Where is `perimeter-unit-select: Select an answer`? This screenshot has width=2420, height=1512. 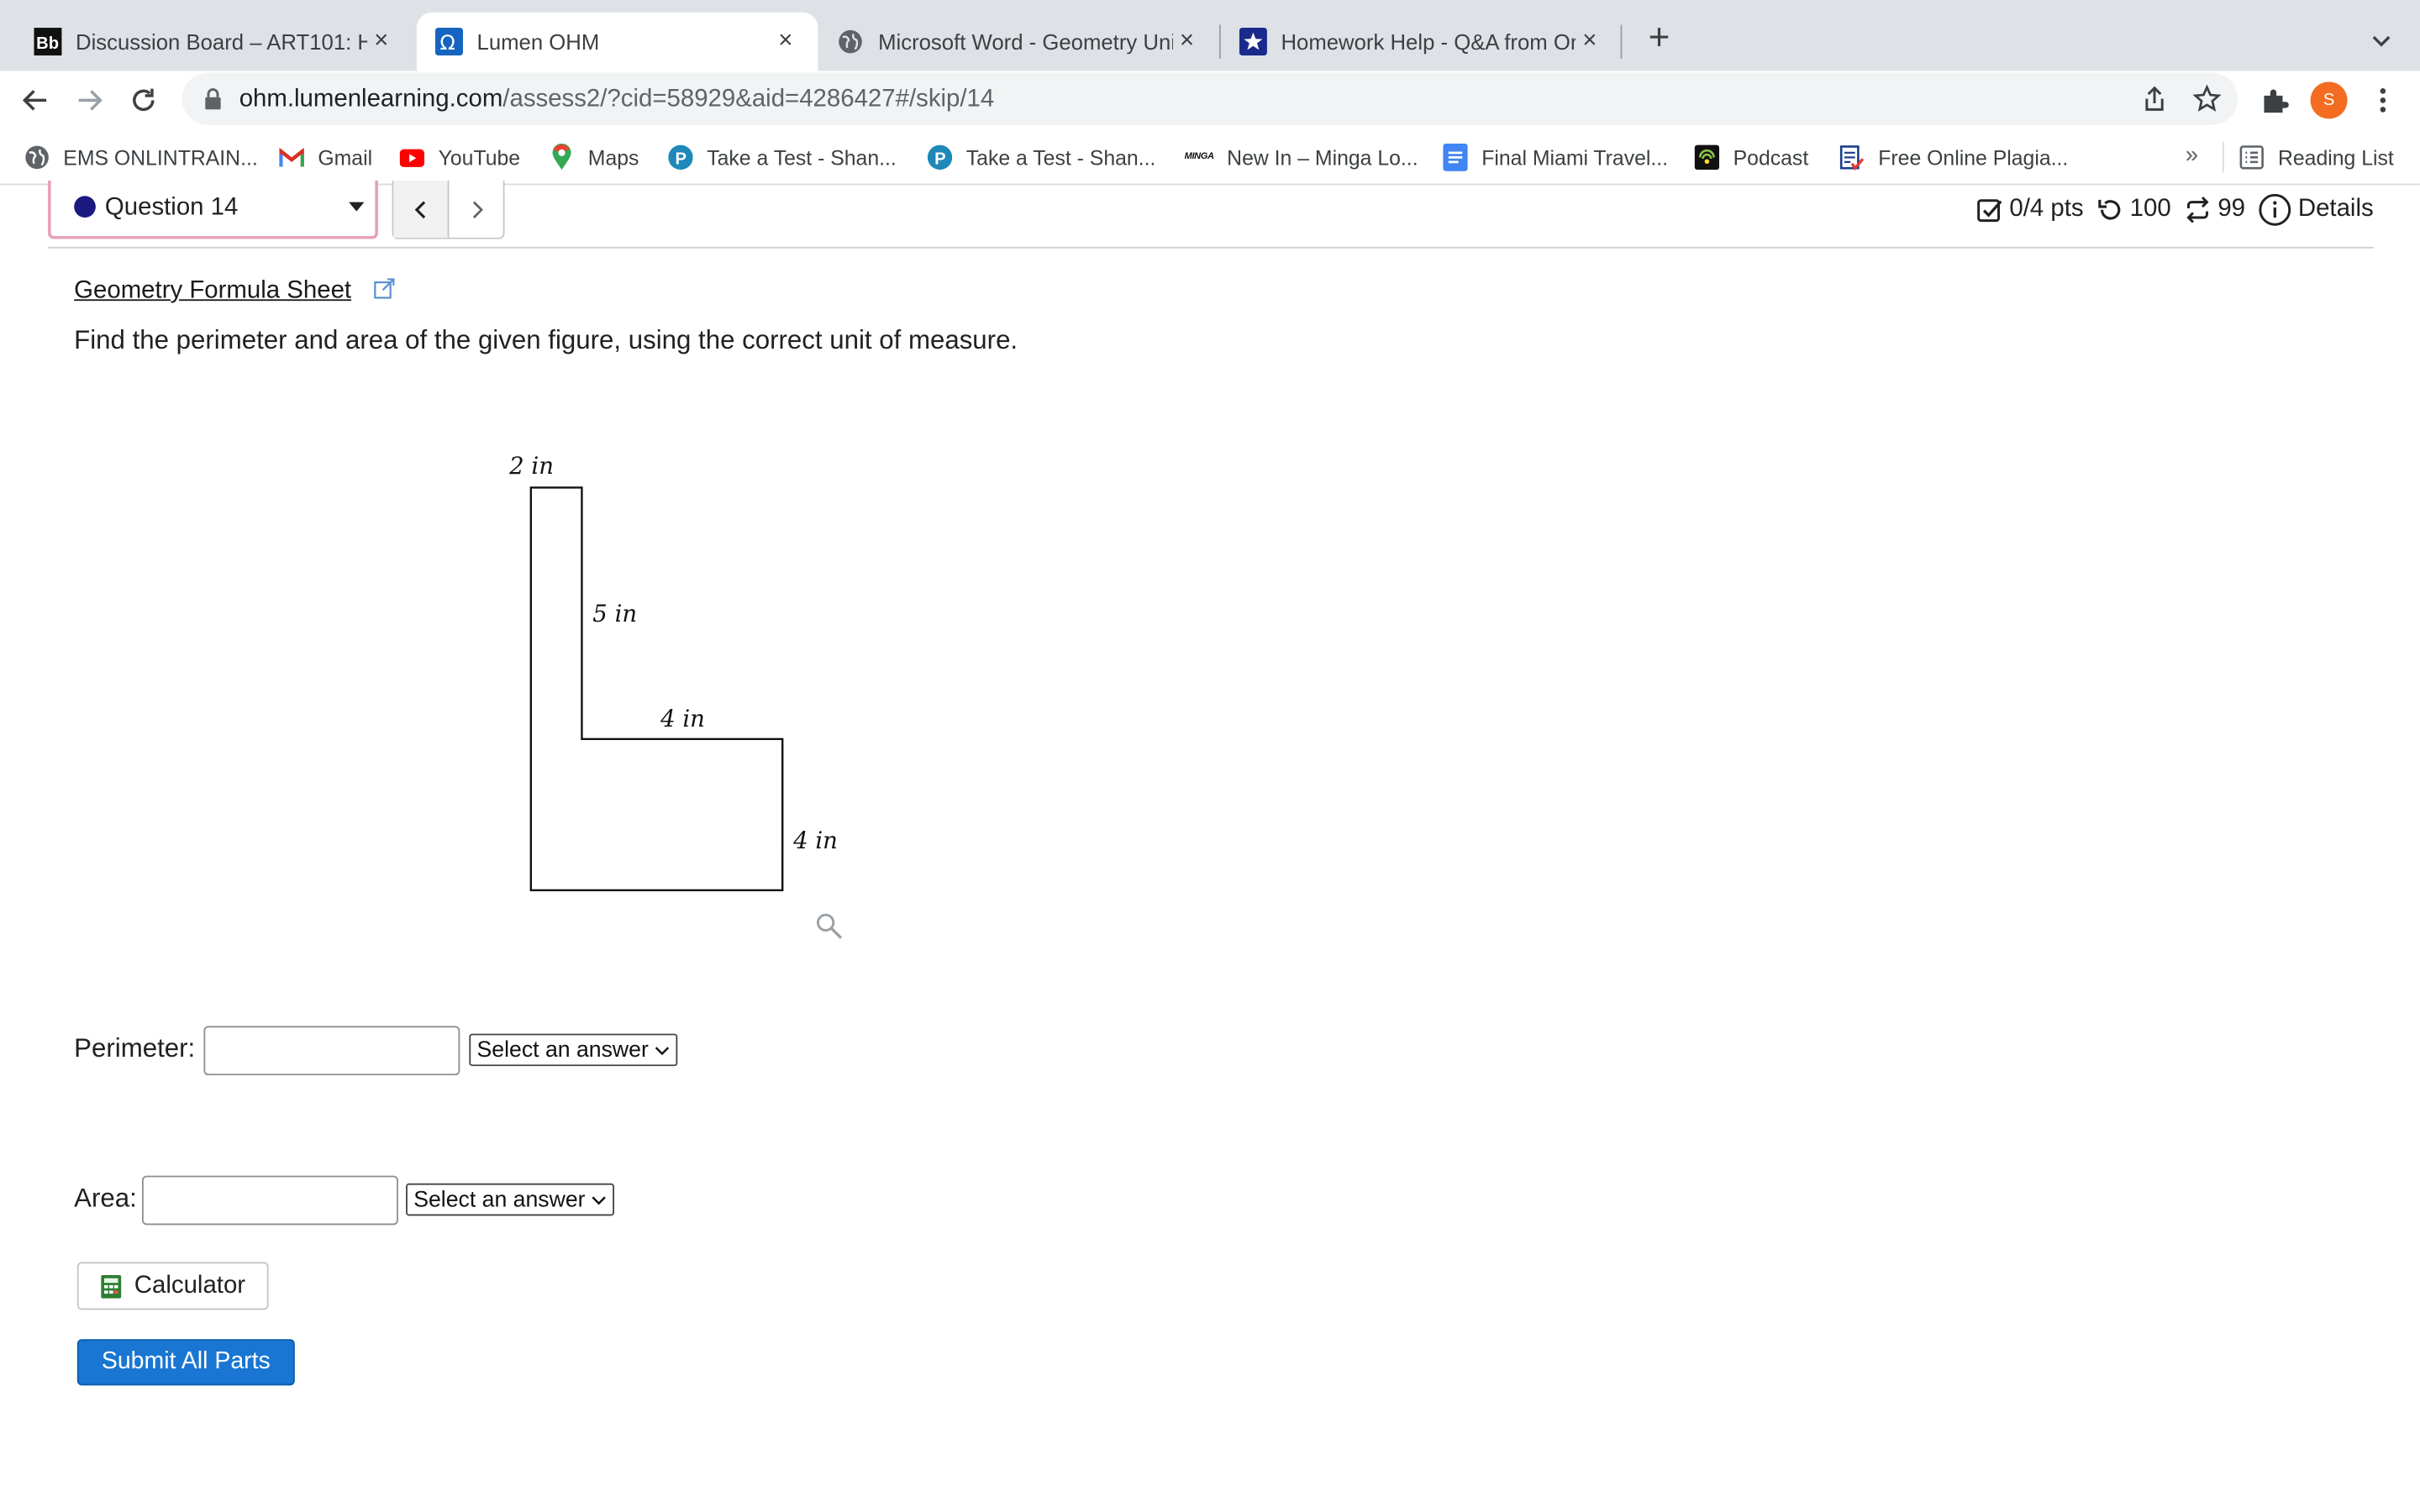 perimeter-unit-select: Select an answer is located at coordinates (573, 1050).